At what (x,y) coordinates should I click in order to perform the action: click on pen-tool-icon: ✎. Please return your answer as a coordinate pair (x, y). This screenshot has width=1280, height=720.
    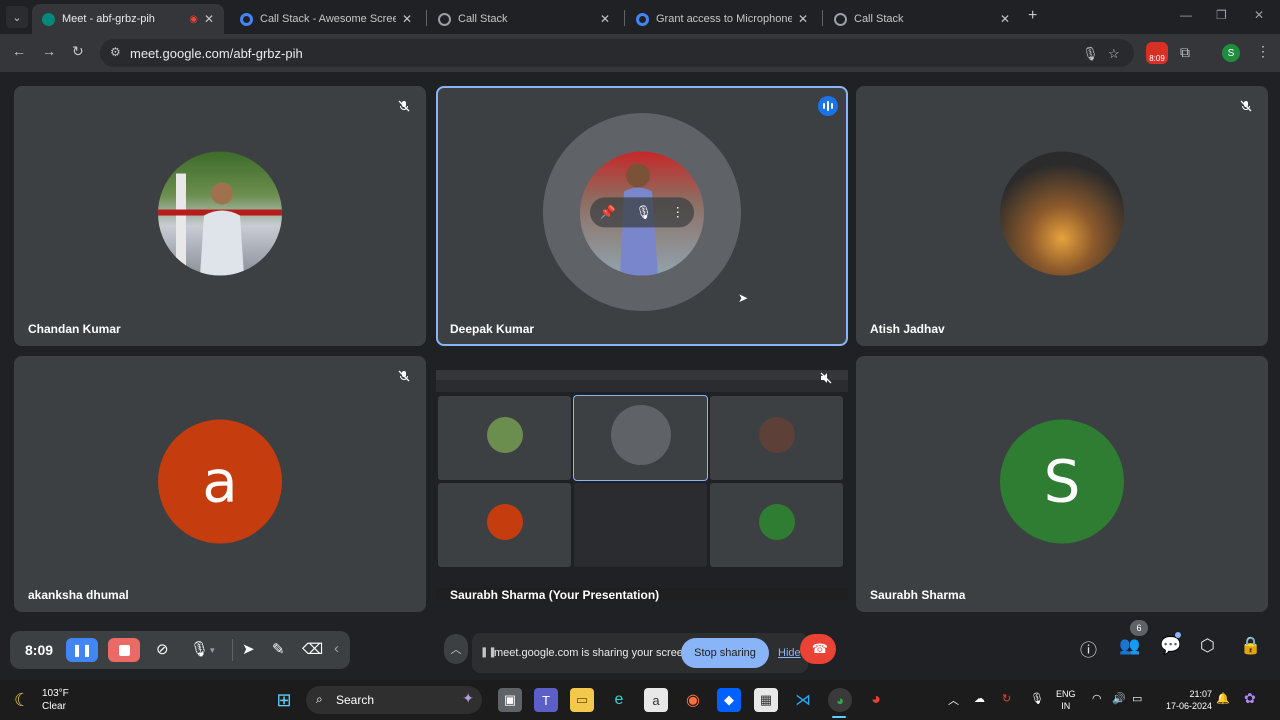
    Looking at the image, I should click on (278, 649).